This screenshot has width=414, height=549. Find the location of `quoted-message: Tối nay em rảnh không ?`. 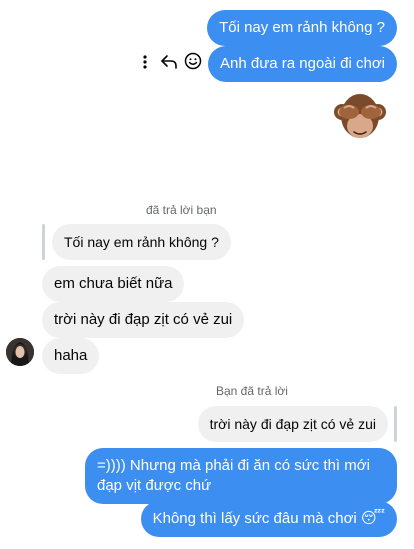

quoted-message: Tối nay em rảnh không ? is located at coordinates (141, 242).